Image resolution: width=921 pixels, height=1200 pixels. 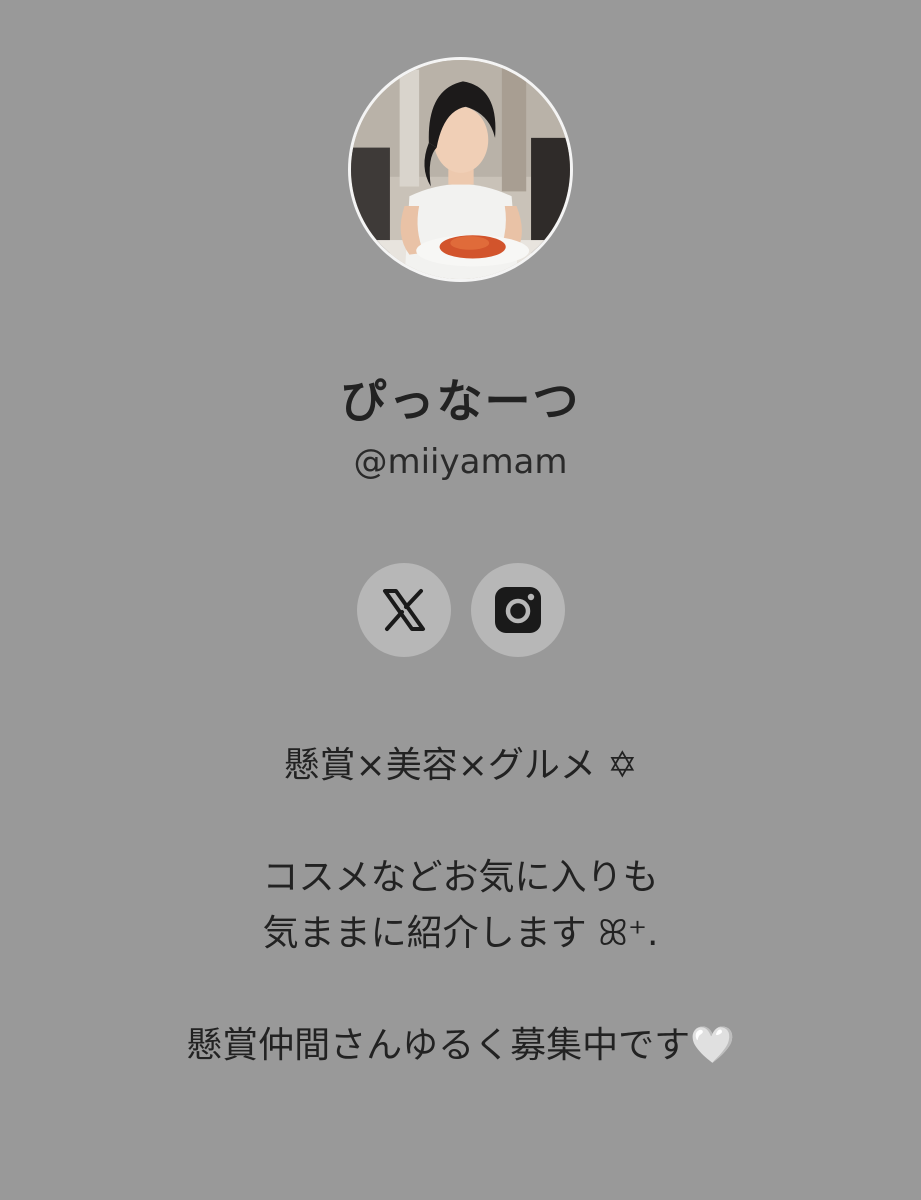 I want to click on x-link-button, so click(x=404, y=610).